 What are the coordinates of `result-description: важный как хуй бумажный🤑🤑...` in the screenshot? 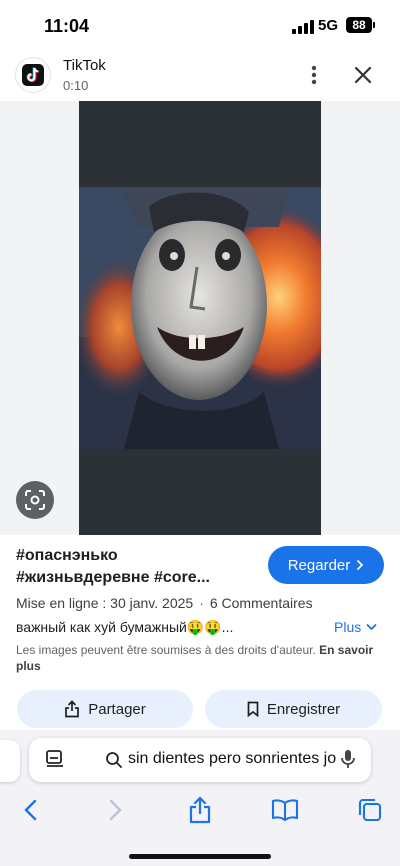 It's located at (125, 627).